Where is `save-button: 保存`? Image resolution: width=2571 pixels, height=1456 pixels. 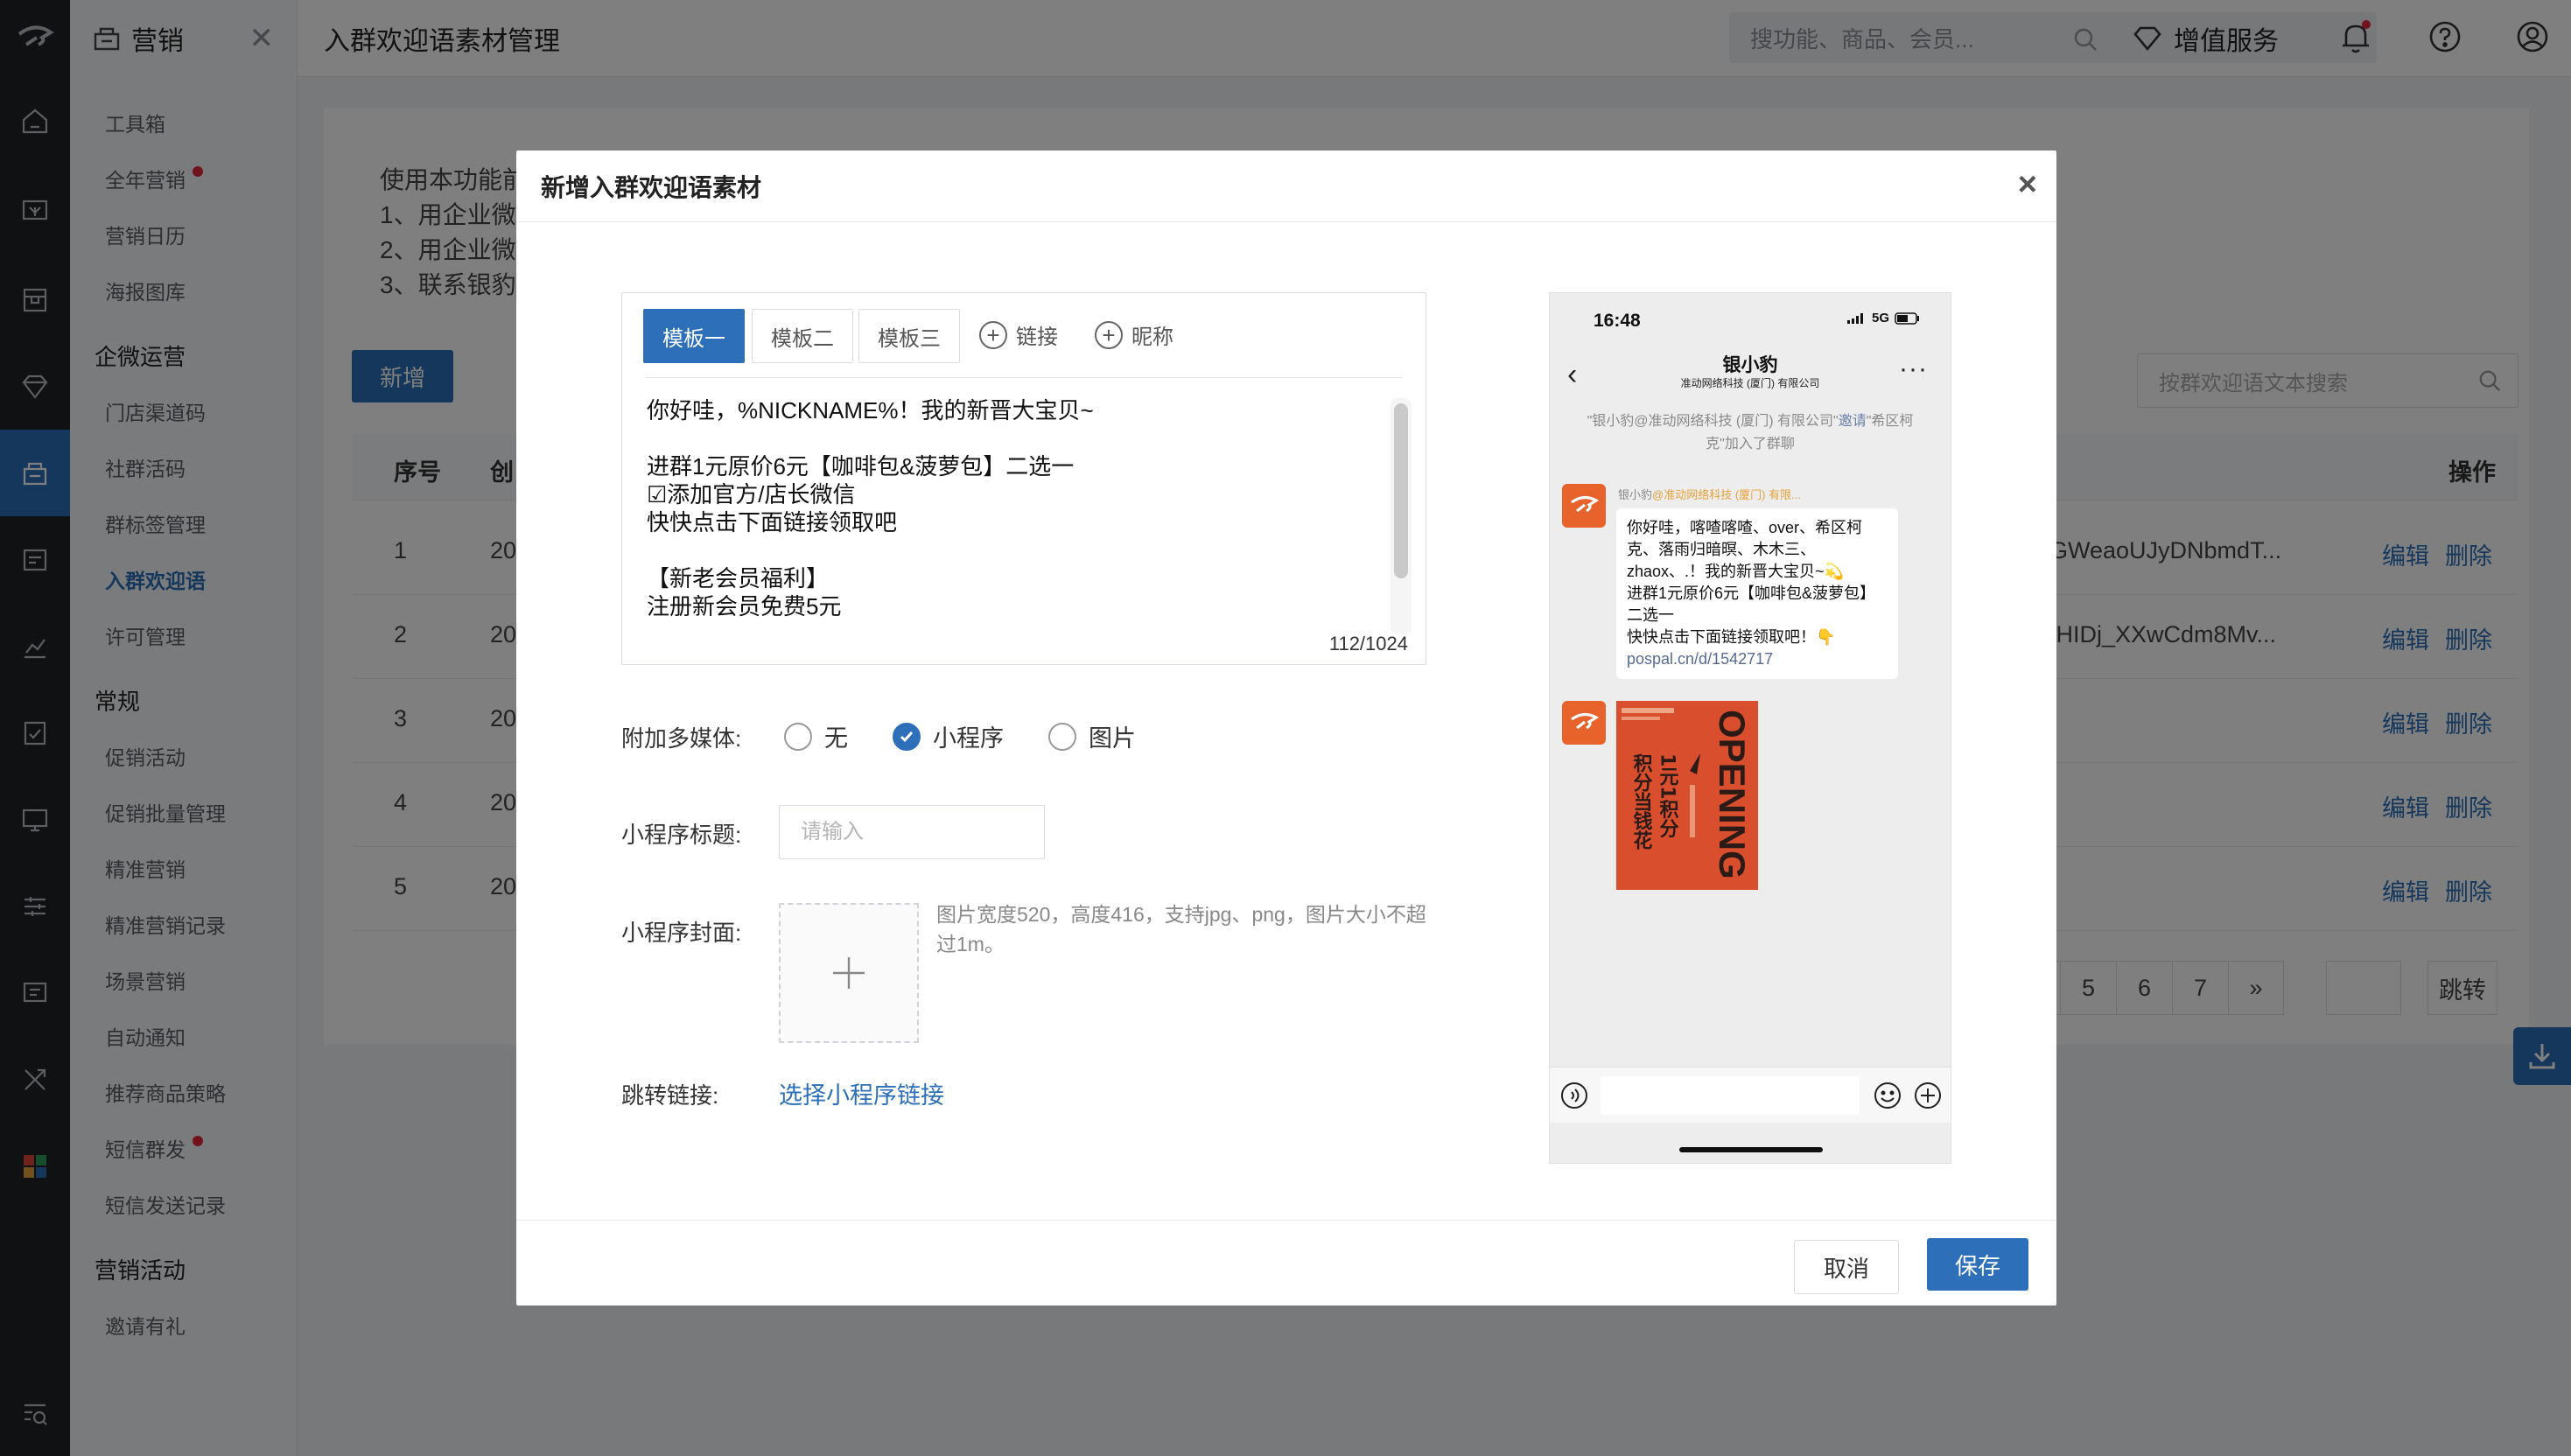 save-button: 保存 is located at coordinates (1977, 1264).